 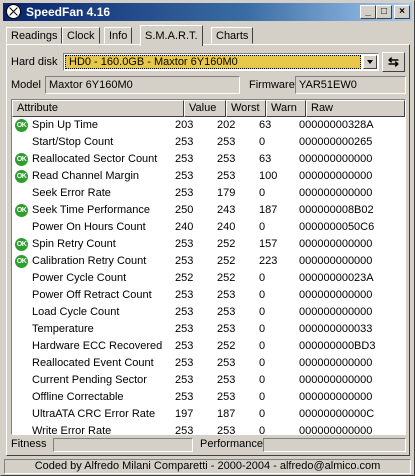 I want to click on title-bar: SpeedFan 4.16 _ □ ×, so click(x=207, y=12).